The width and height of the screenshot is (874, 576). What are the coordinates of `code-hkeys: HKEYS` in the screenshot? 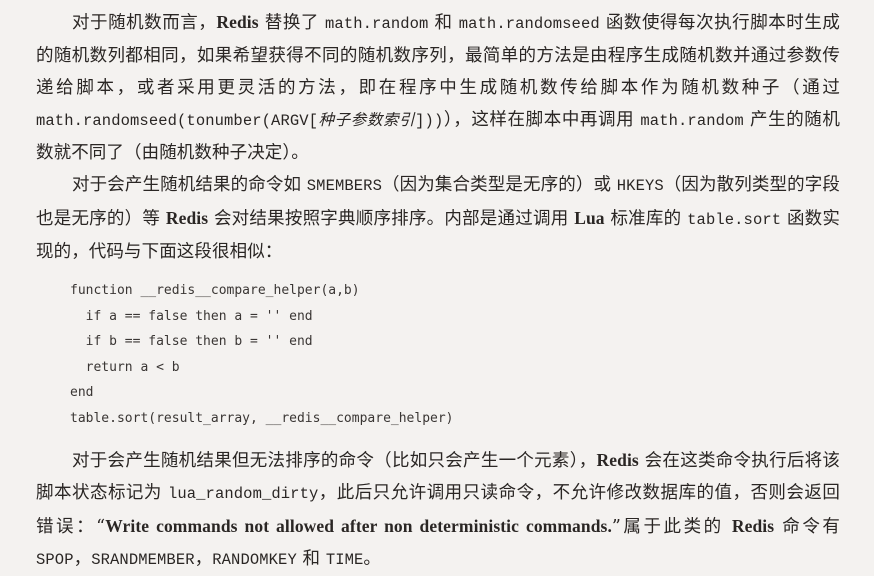 It's located at (640, 186).